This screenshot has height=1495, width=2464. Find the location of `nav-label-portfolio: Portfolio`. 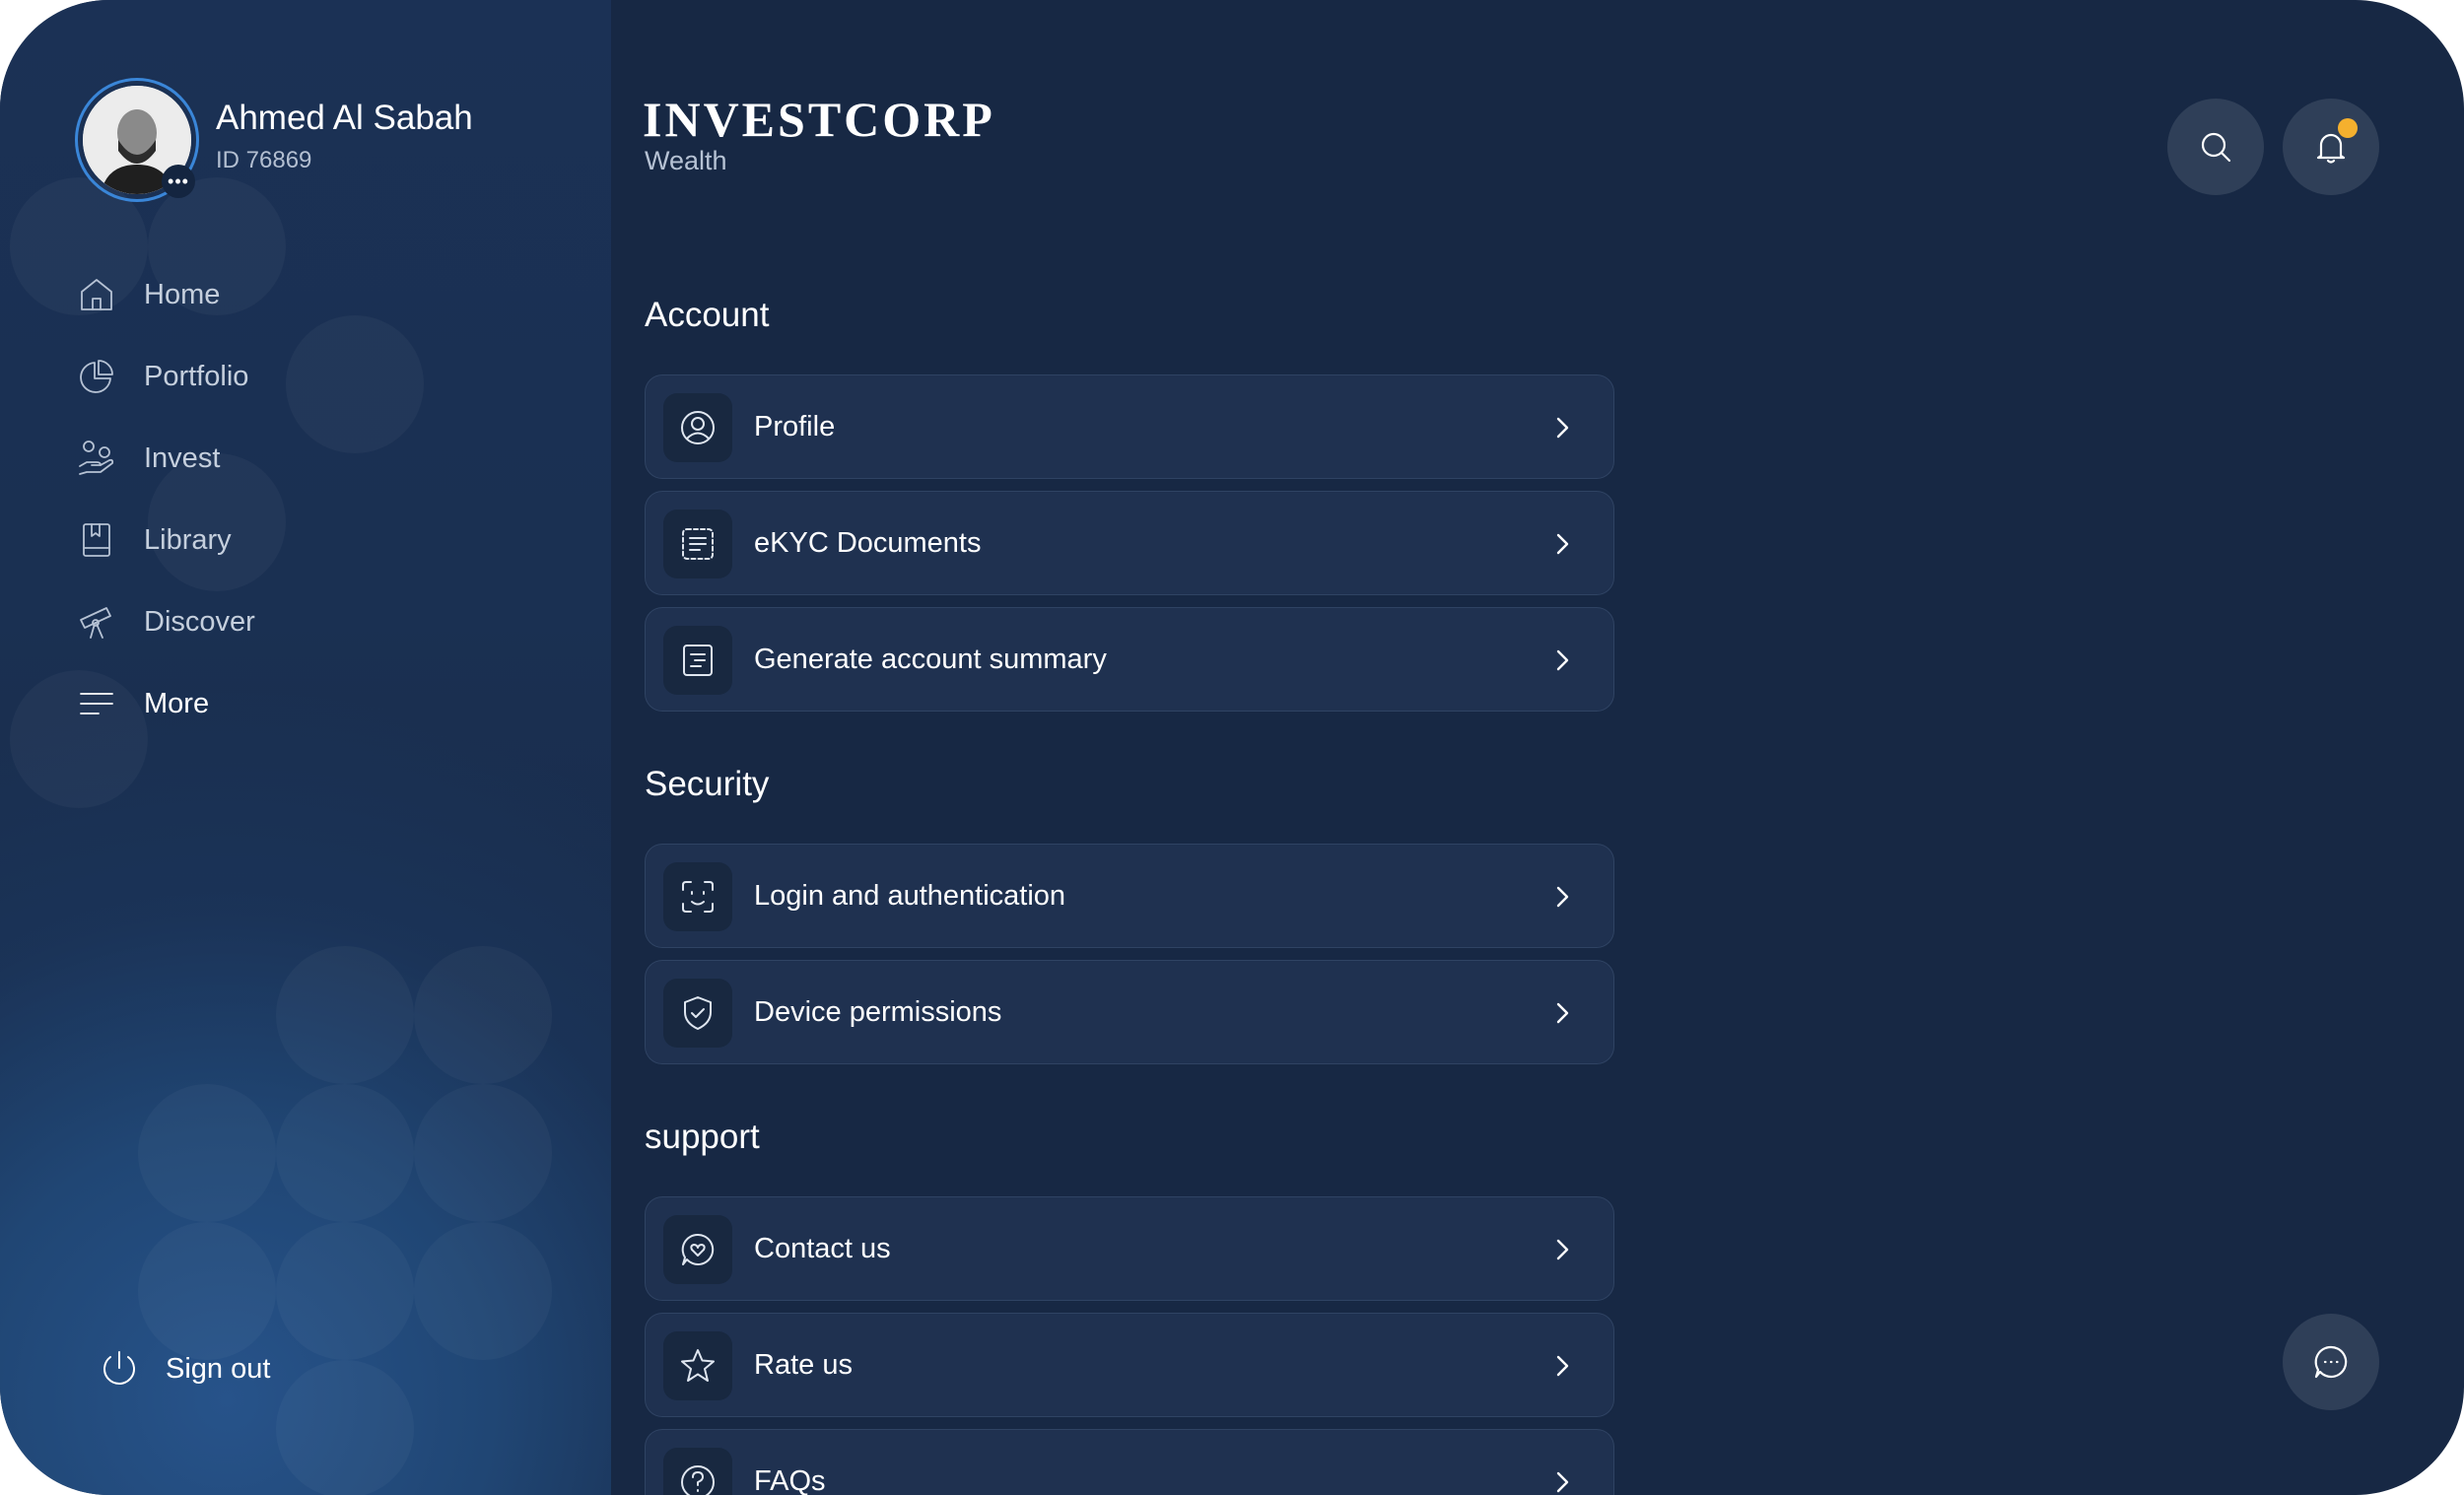

nav-label-portfolio: Portfolio is located at coordinates (196, 376).